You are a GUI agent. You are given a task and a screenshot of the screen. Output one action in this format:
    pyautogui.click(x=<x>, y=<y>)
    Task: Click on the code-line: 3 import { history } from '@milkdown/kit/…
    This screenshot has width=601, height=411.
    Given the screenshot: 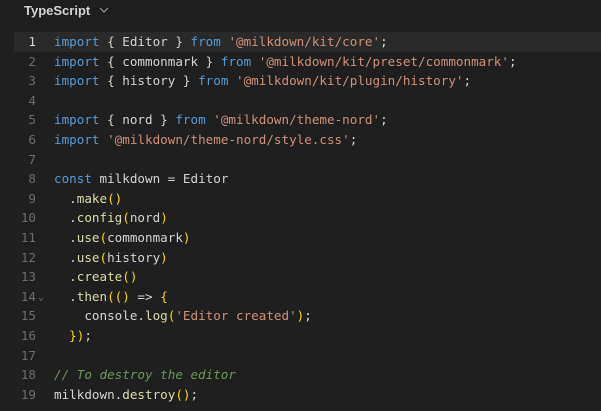 What is the action you would take?
    pyautogui.click(x=307, y=81)
    